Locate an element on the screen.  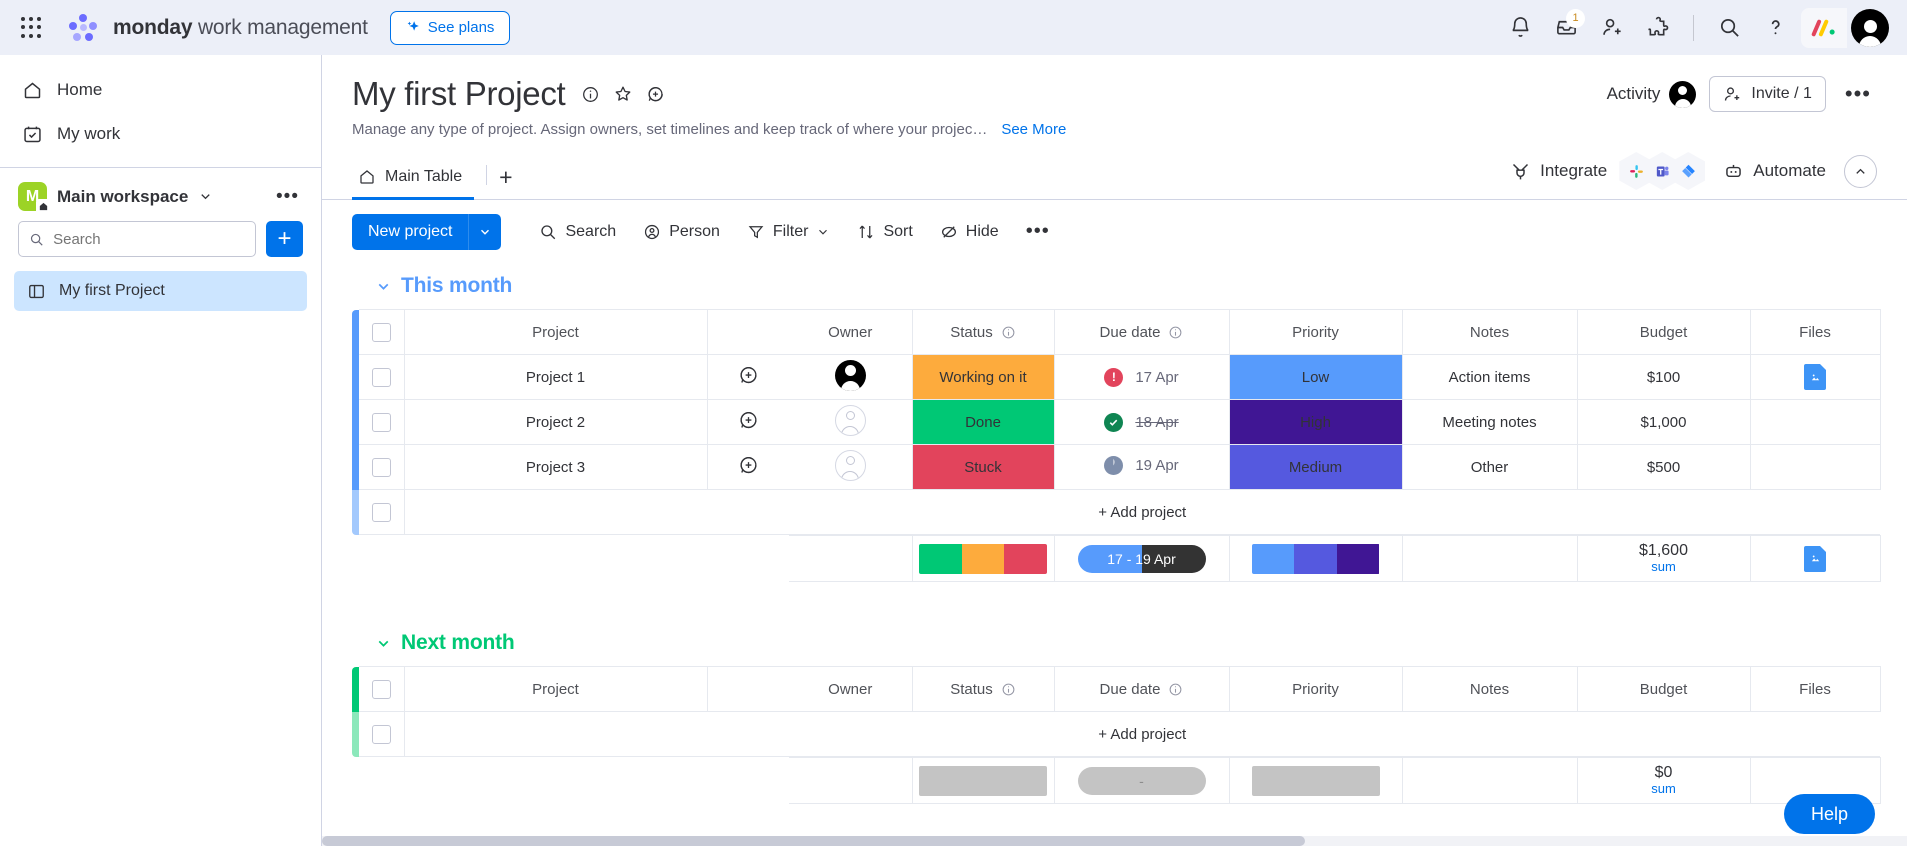
help-button: Help is located at coordinates (1829, 814).